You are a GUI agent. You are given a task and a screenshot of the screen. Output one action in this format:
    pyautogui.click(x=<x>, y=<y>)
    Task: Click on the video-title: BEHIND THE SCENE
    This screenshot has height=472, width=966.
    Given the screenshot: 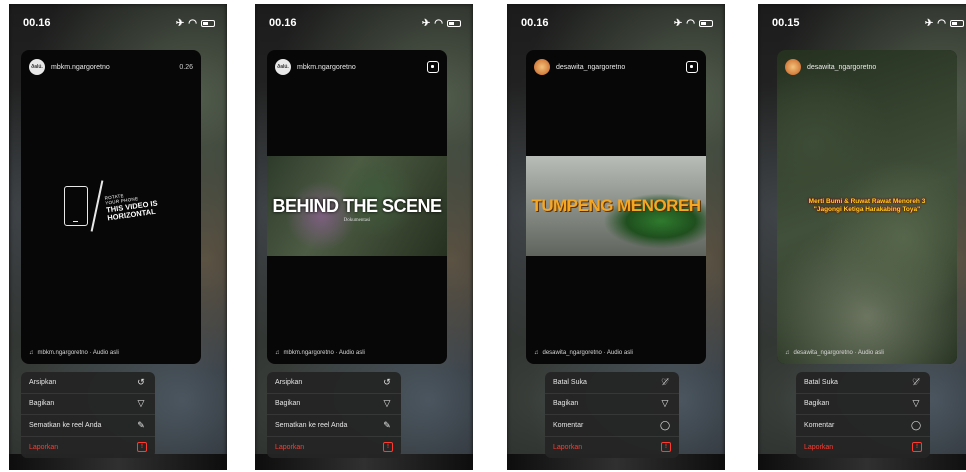 What is the action you would take?
    pyautogui.click(x=357, y=205)
    